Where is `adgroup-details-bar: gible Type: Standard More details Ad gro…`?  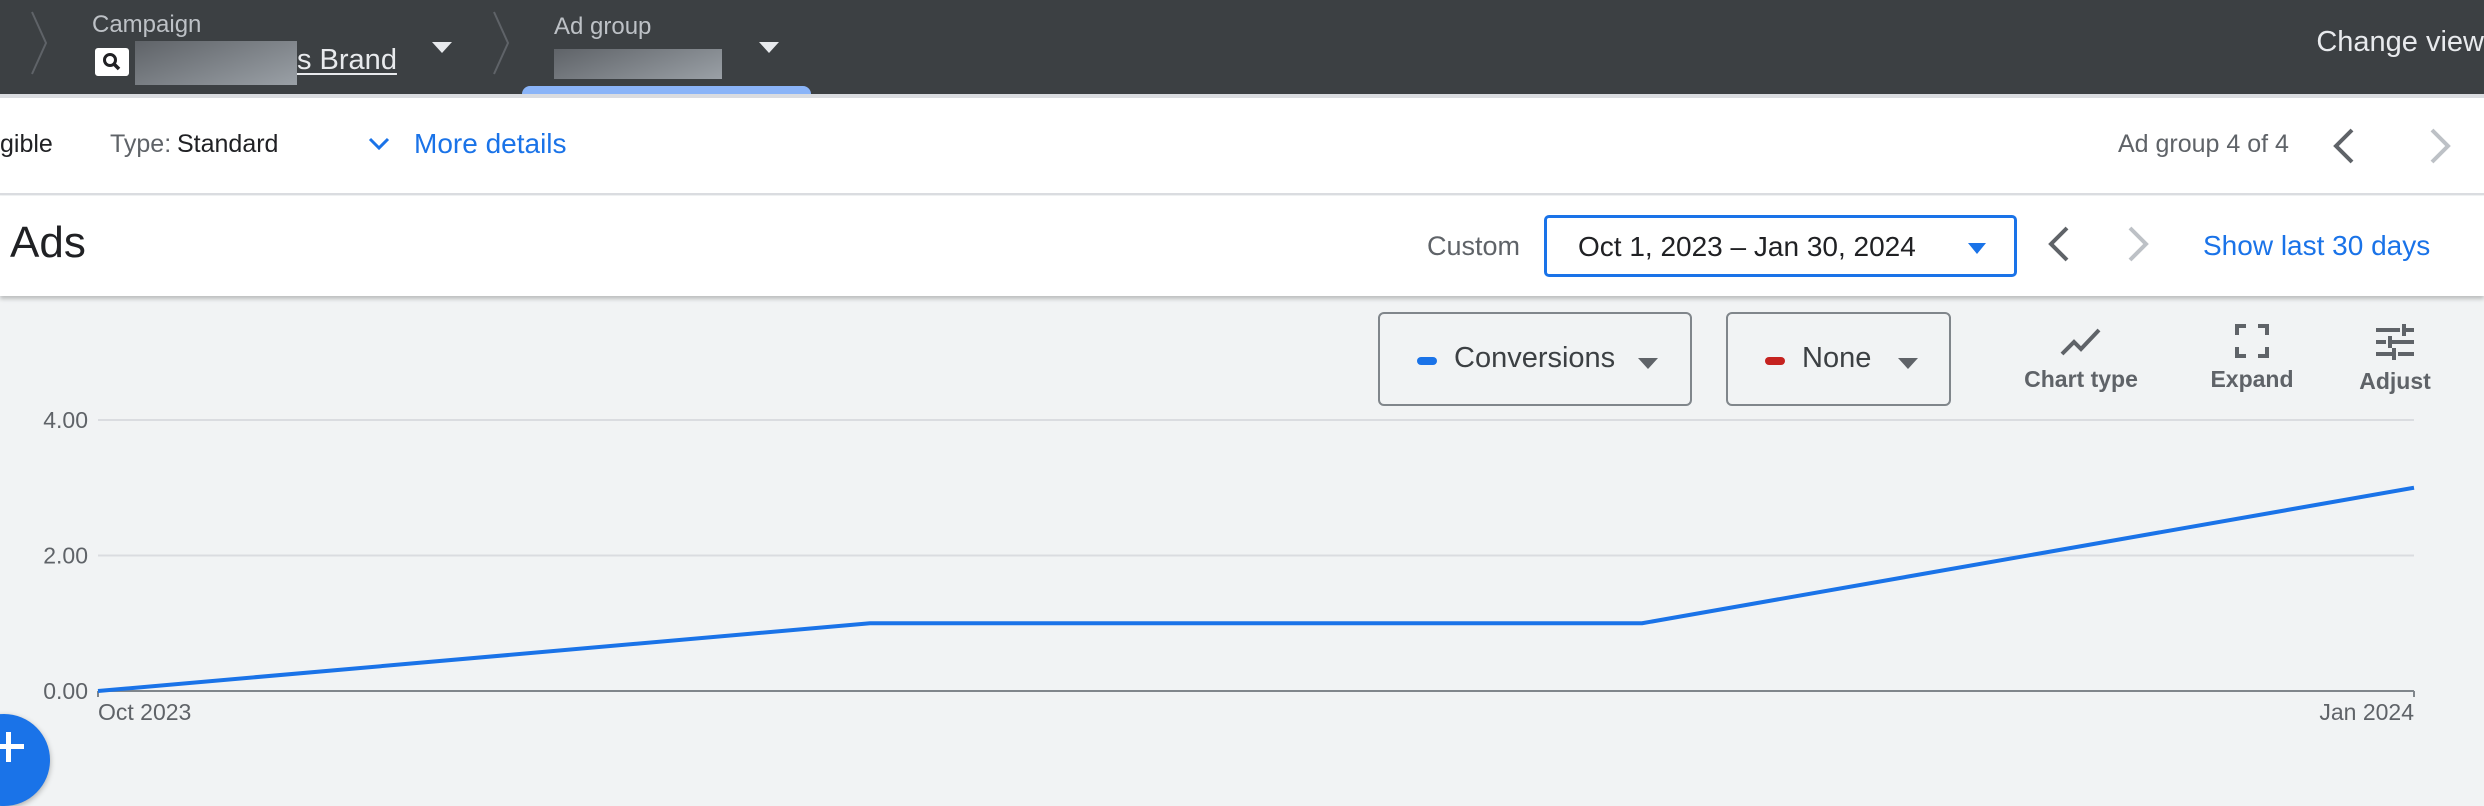 adgroup-details-bar: gible Type: Standard More details Ad gro… is located at coordinates (1242, 146).